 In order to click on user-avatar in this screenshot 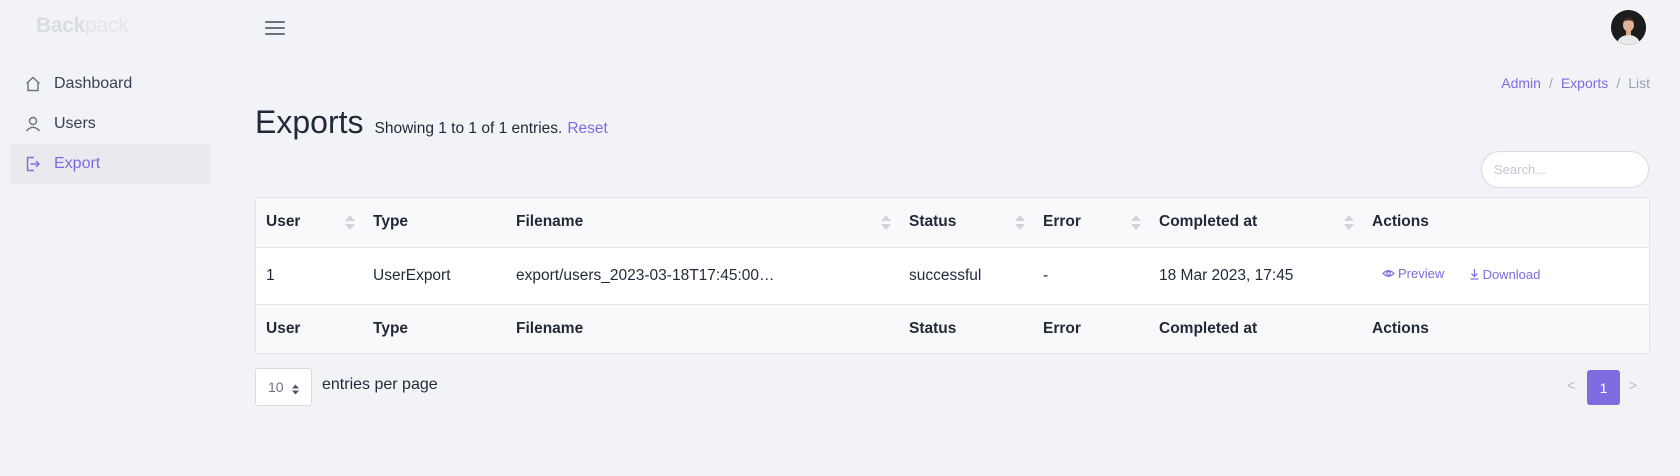, I will do `click(1628, 27)`.